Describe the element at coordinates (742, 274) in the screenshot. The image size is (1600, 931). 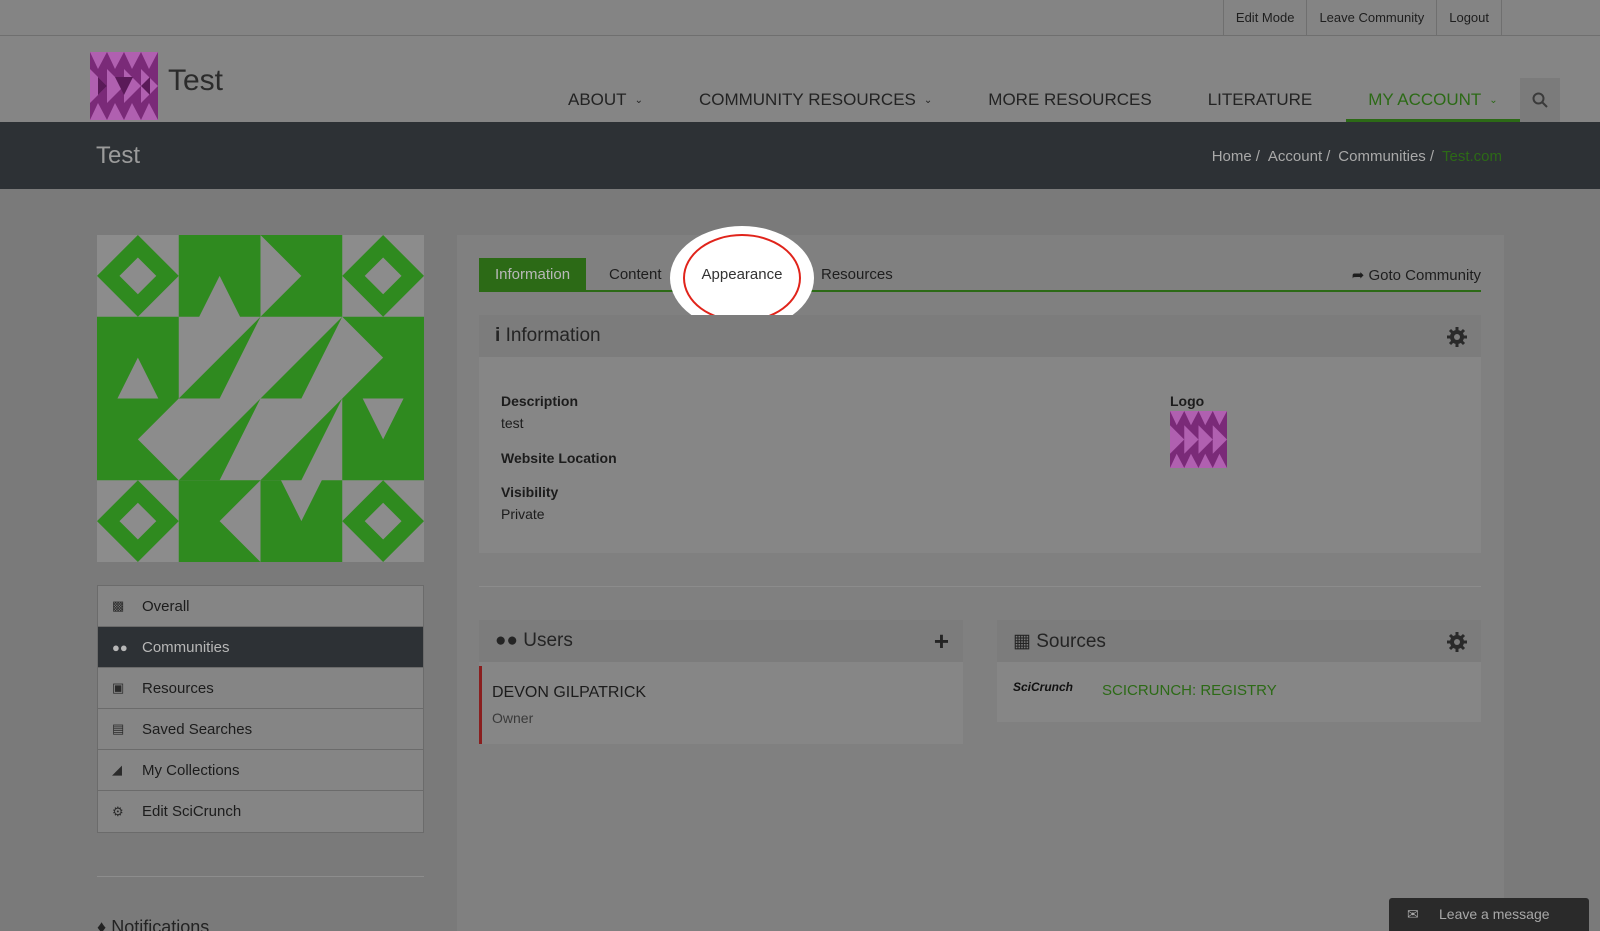
I see `tab-appearance: Appearance` at that location.